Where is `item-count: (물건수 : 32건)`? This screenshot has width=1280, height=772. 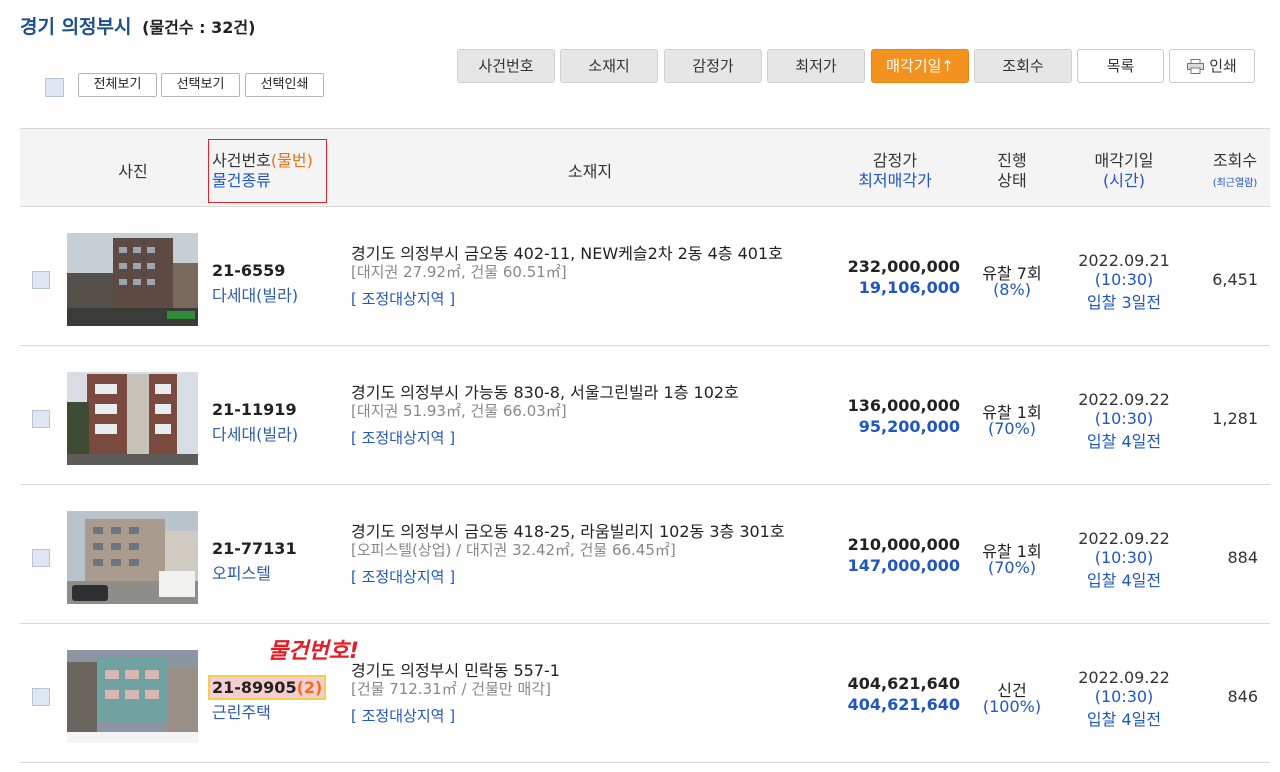
item-count: (물건수 : 32건) is located at coordinates (199, 27).